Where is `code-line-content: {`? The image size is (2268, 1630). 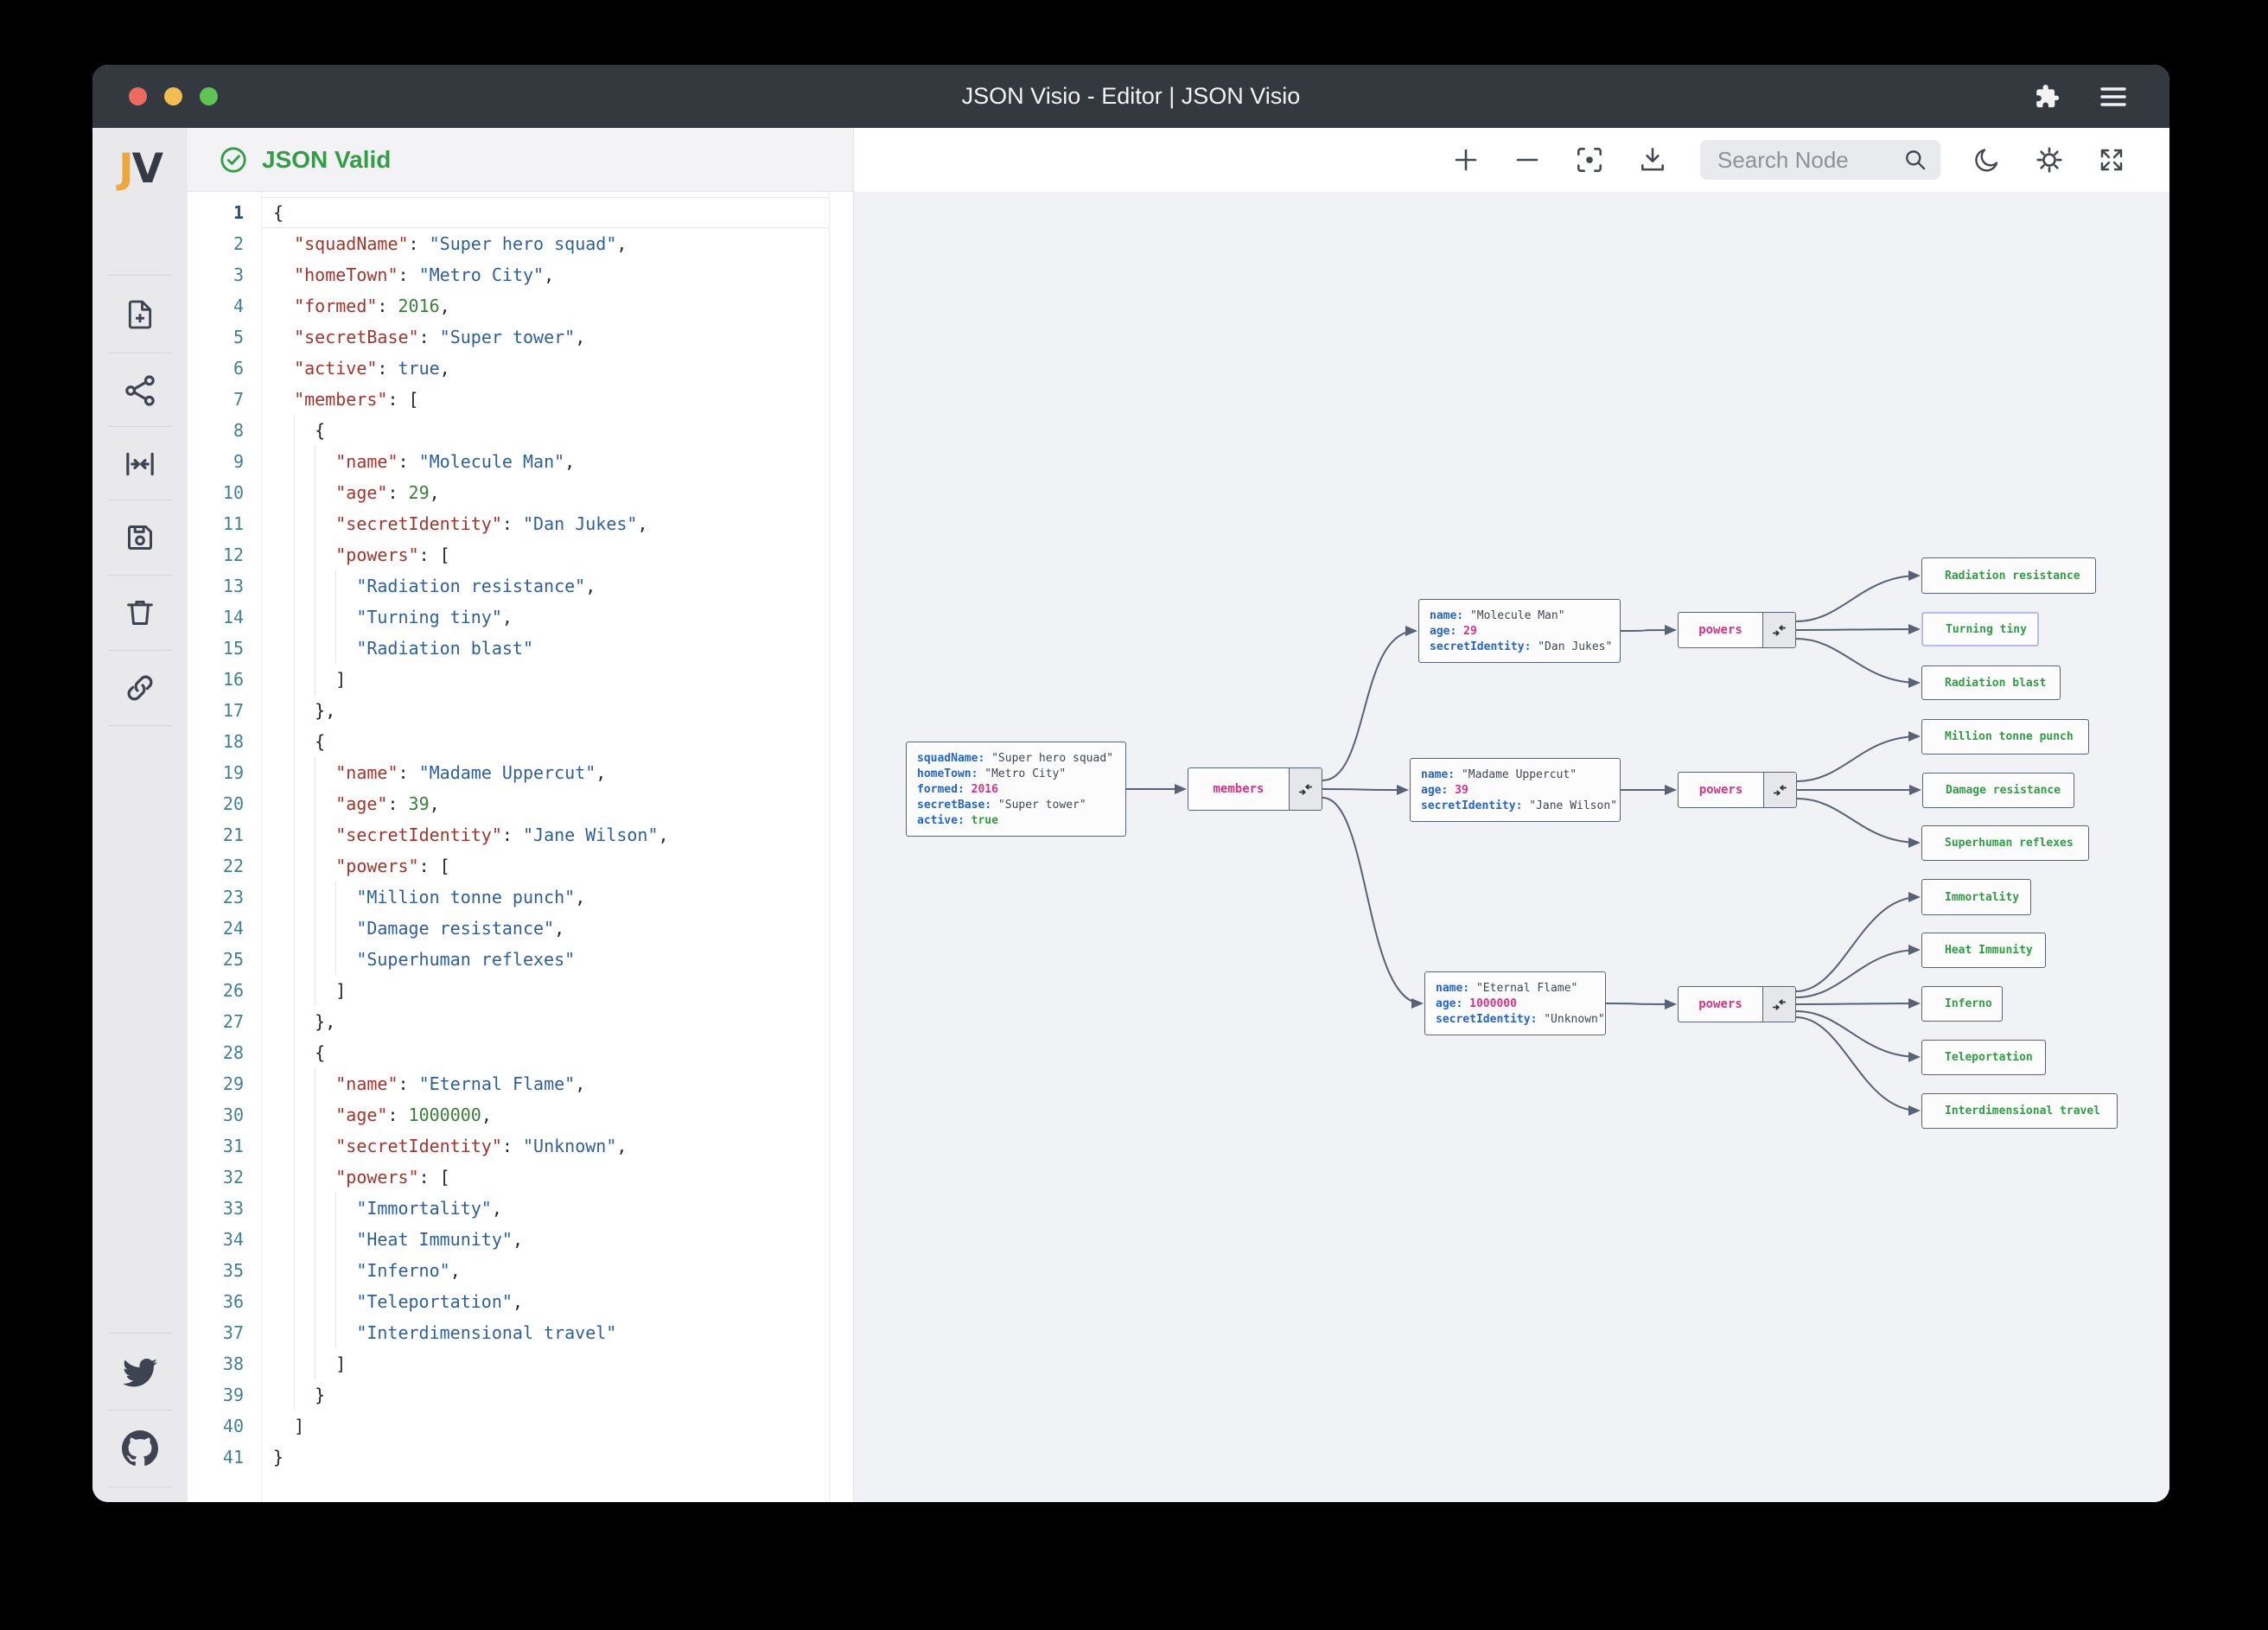
code-line-content: { is located at coordinates (557, 430).